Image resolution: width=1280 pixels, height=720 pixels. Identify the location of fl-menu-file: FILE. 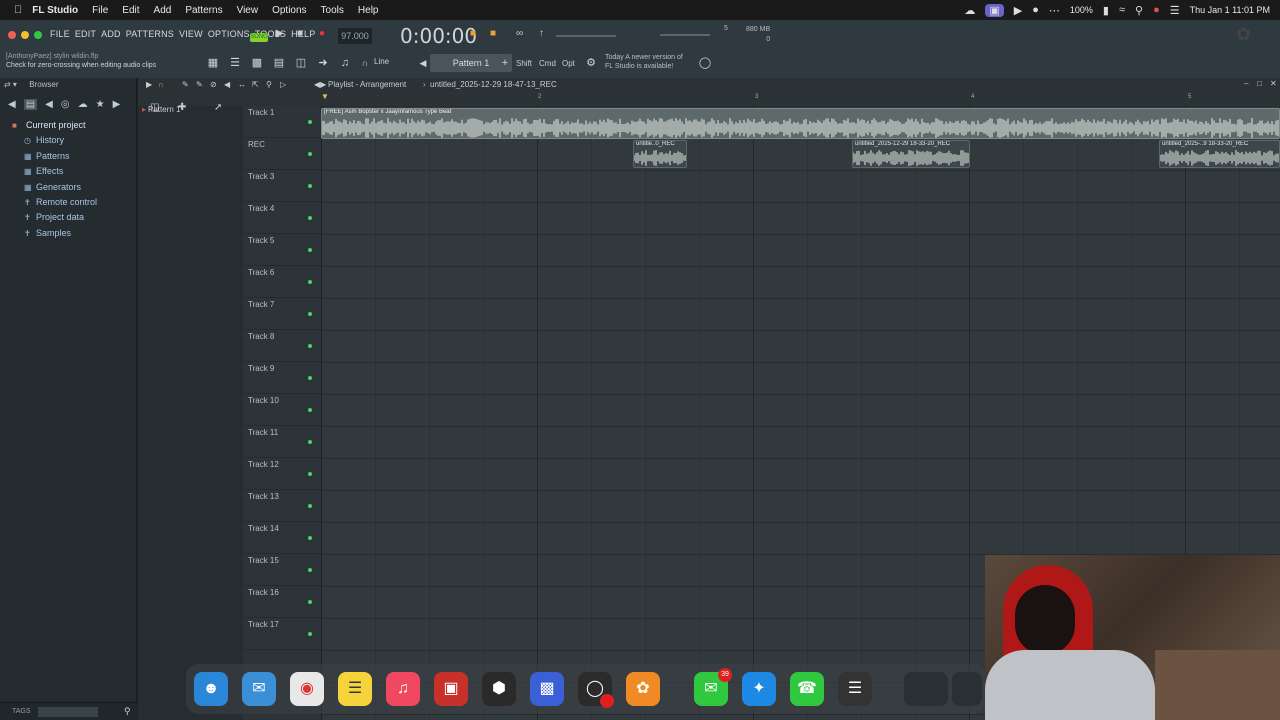
(60, 34).